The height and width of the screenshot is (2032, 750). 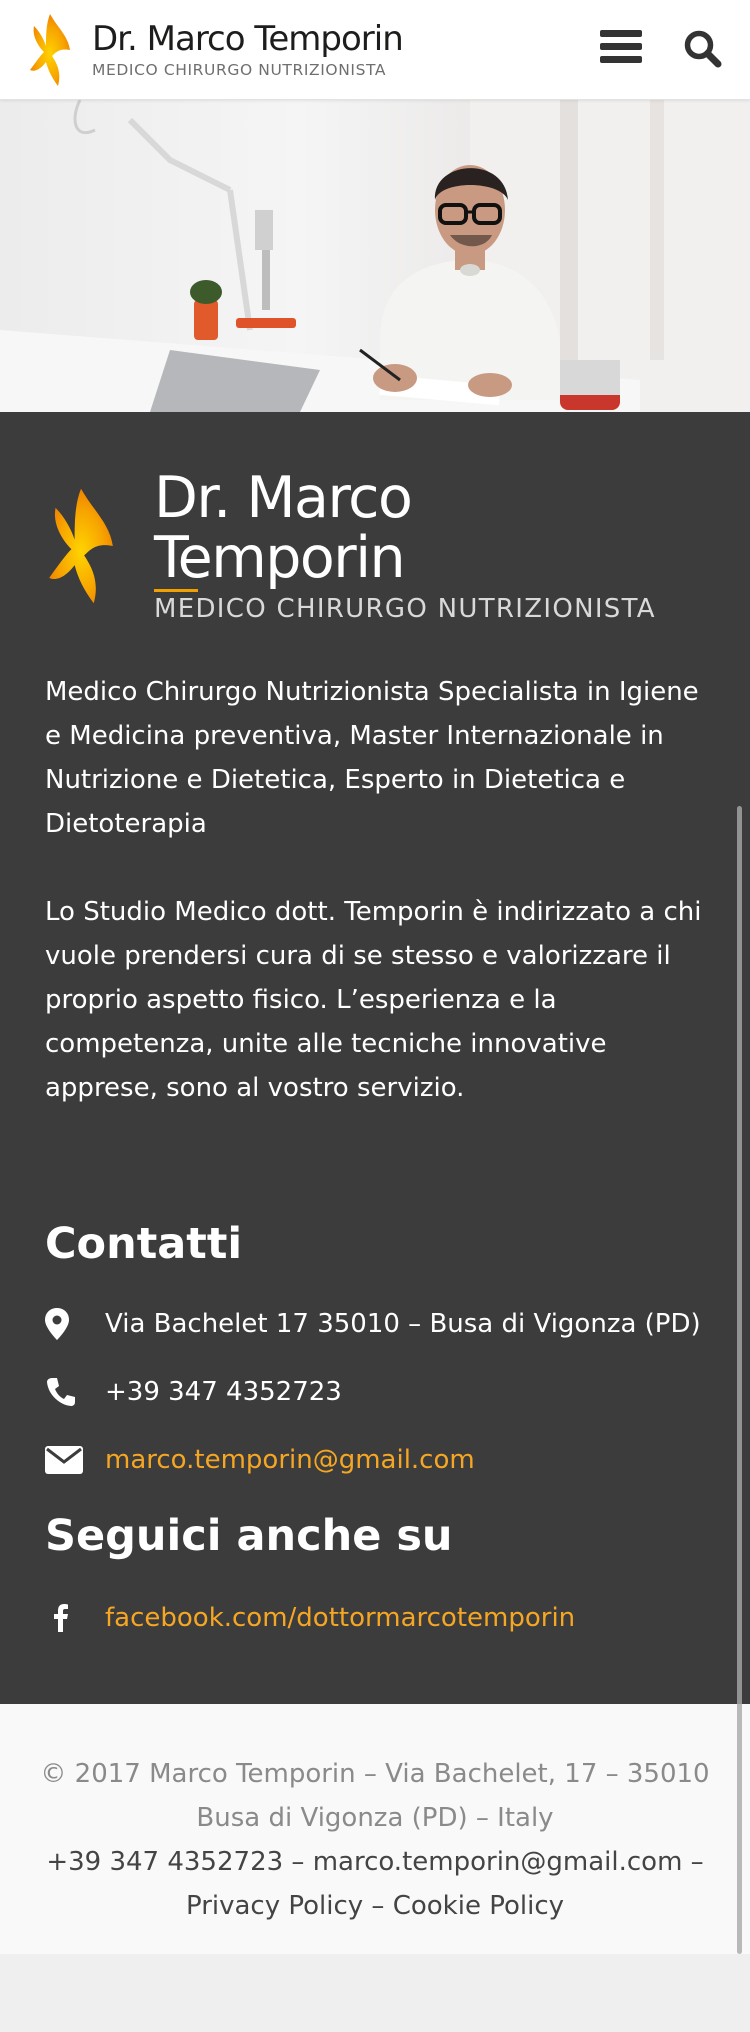 I want to click on search-icon, so click(x=703, y=49).